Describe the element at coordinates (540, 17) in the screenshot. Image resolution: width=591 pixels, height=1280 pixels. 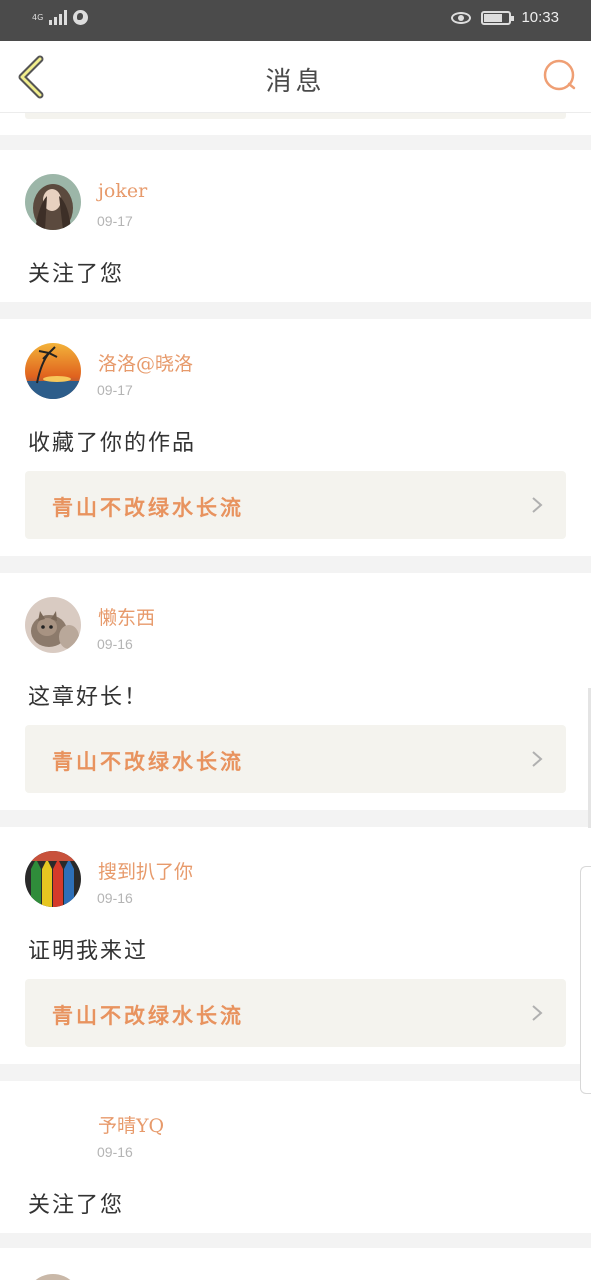
I see `clock: 10:33` at that location.